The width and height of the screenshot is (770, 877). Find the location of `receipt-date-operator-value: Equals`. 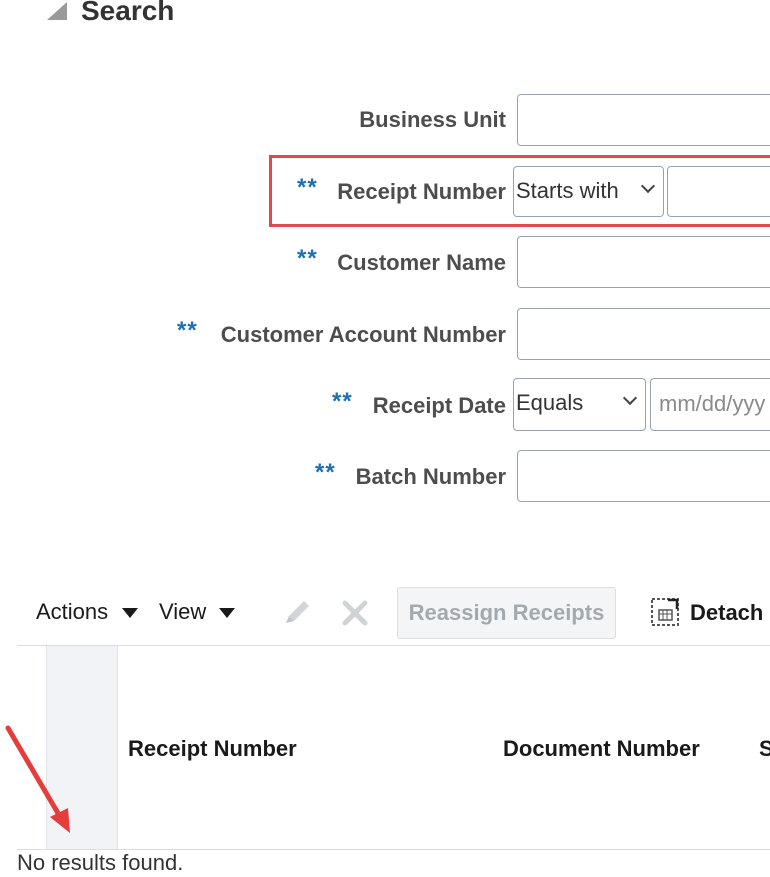

receipt-date-operator-value: Equals is located at coordinates (550, 402).